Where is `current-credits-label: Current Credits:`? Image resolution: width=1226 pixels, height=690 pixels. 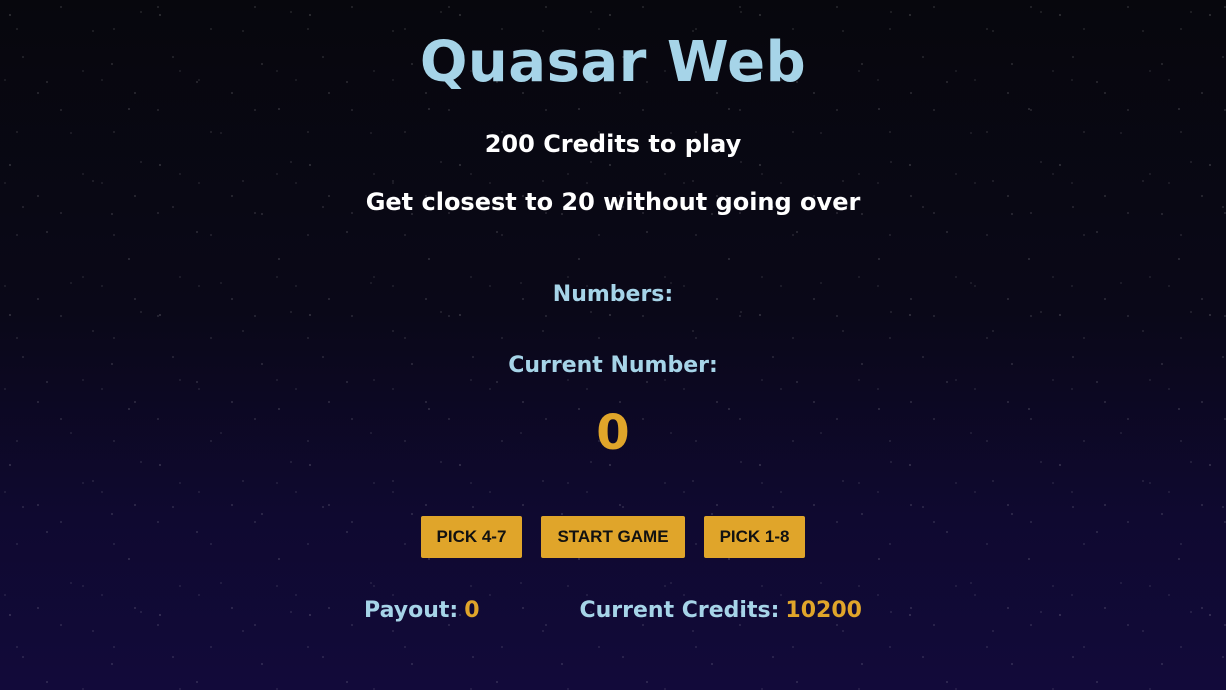
current-credits-label: Current Credits: is located at coordinates (679, 610).